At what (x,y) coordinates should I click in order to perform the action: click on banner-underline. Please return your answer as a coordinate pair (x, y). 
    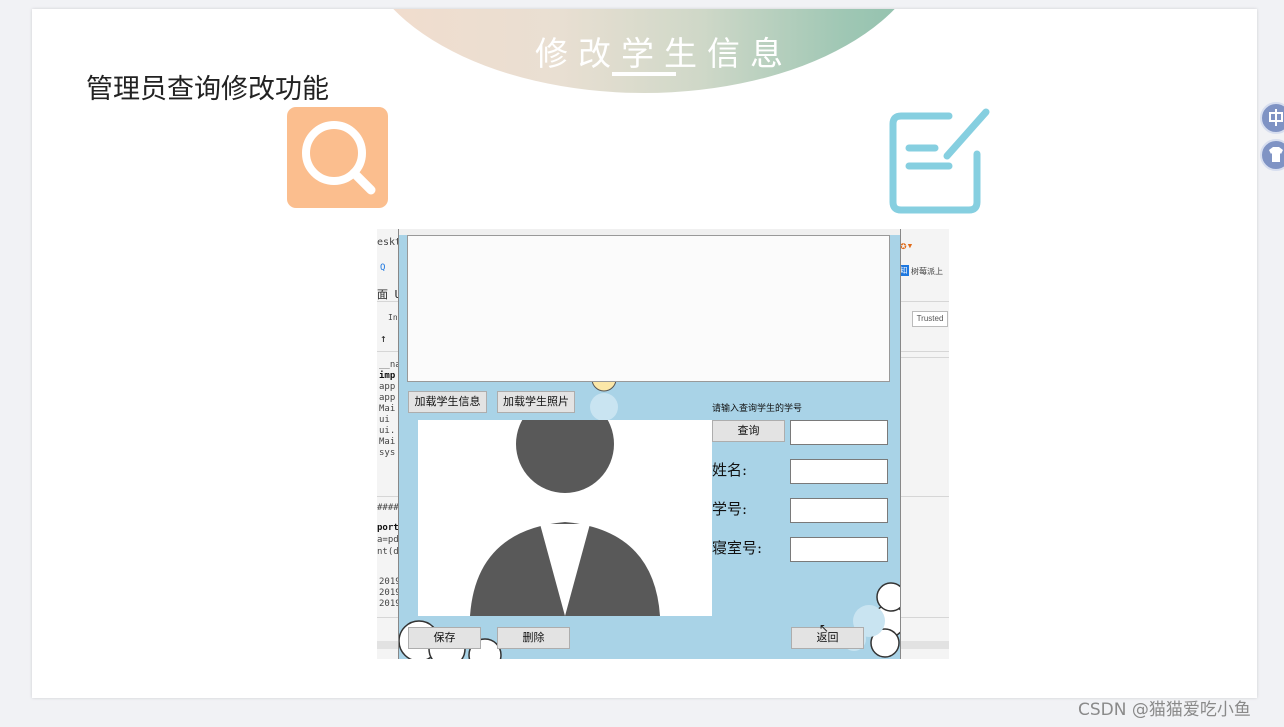
    Looking at the image, I should click on (644, 74).